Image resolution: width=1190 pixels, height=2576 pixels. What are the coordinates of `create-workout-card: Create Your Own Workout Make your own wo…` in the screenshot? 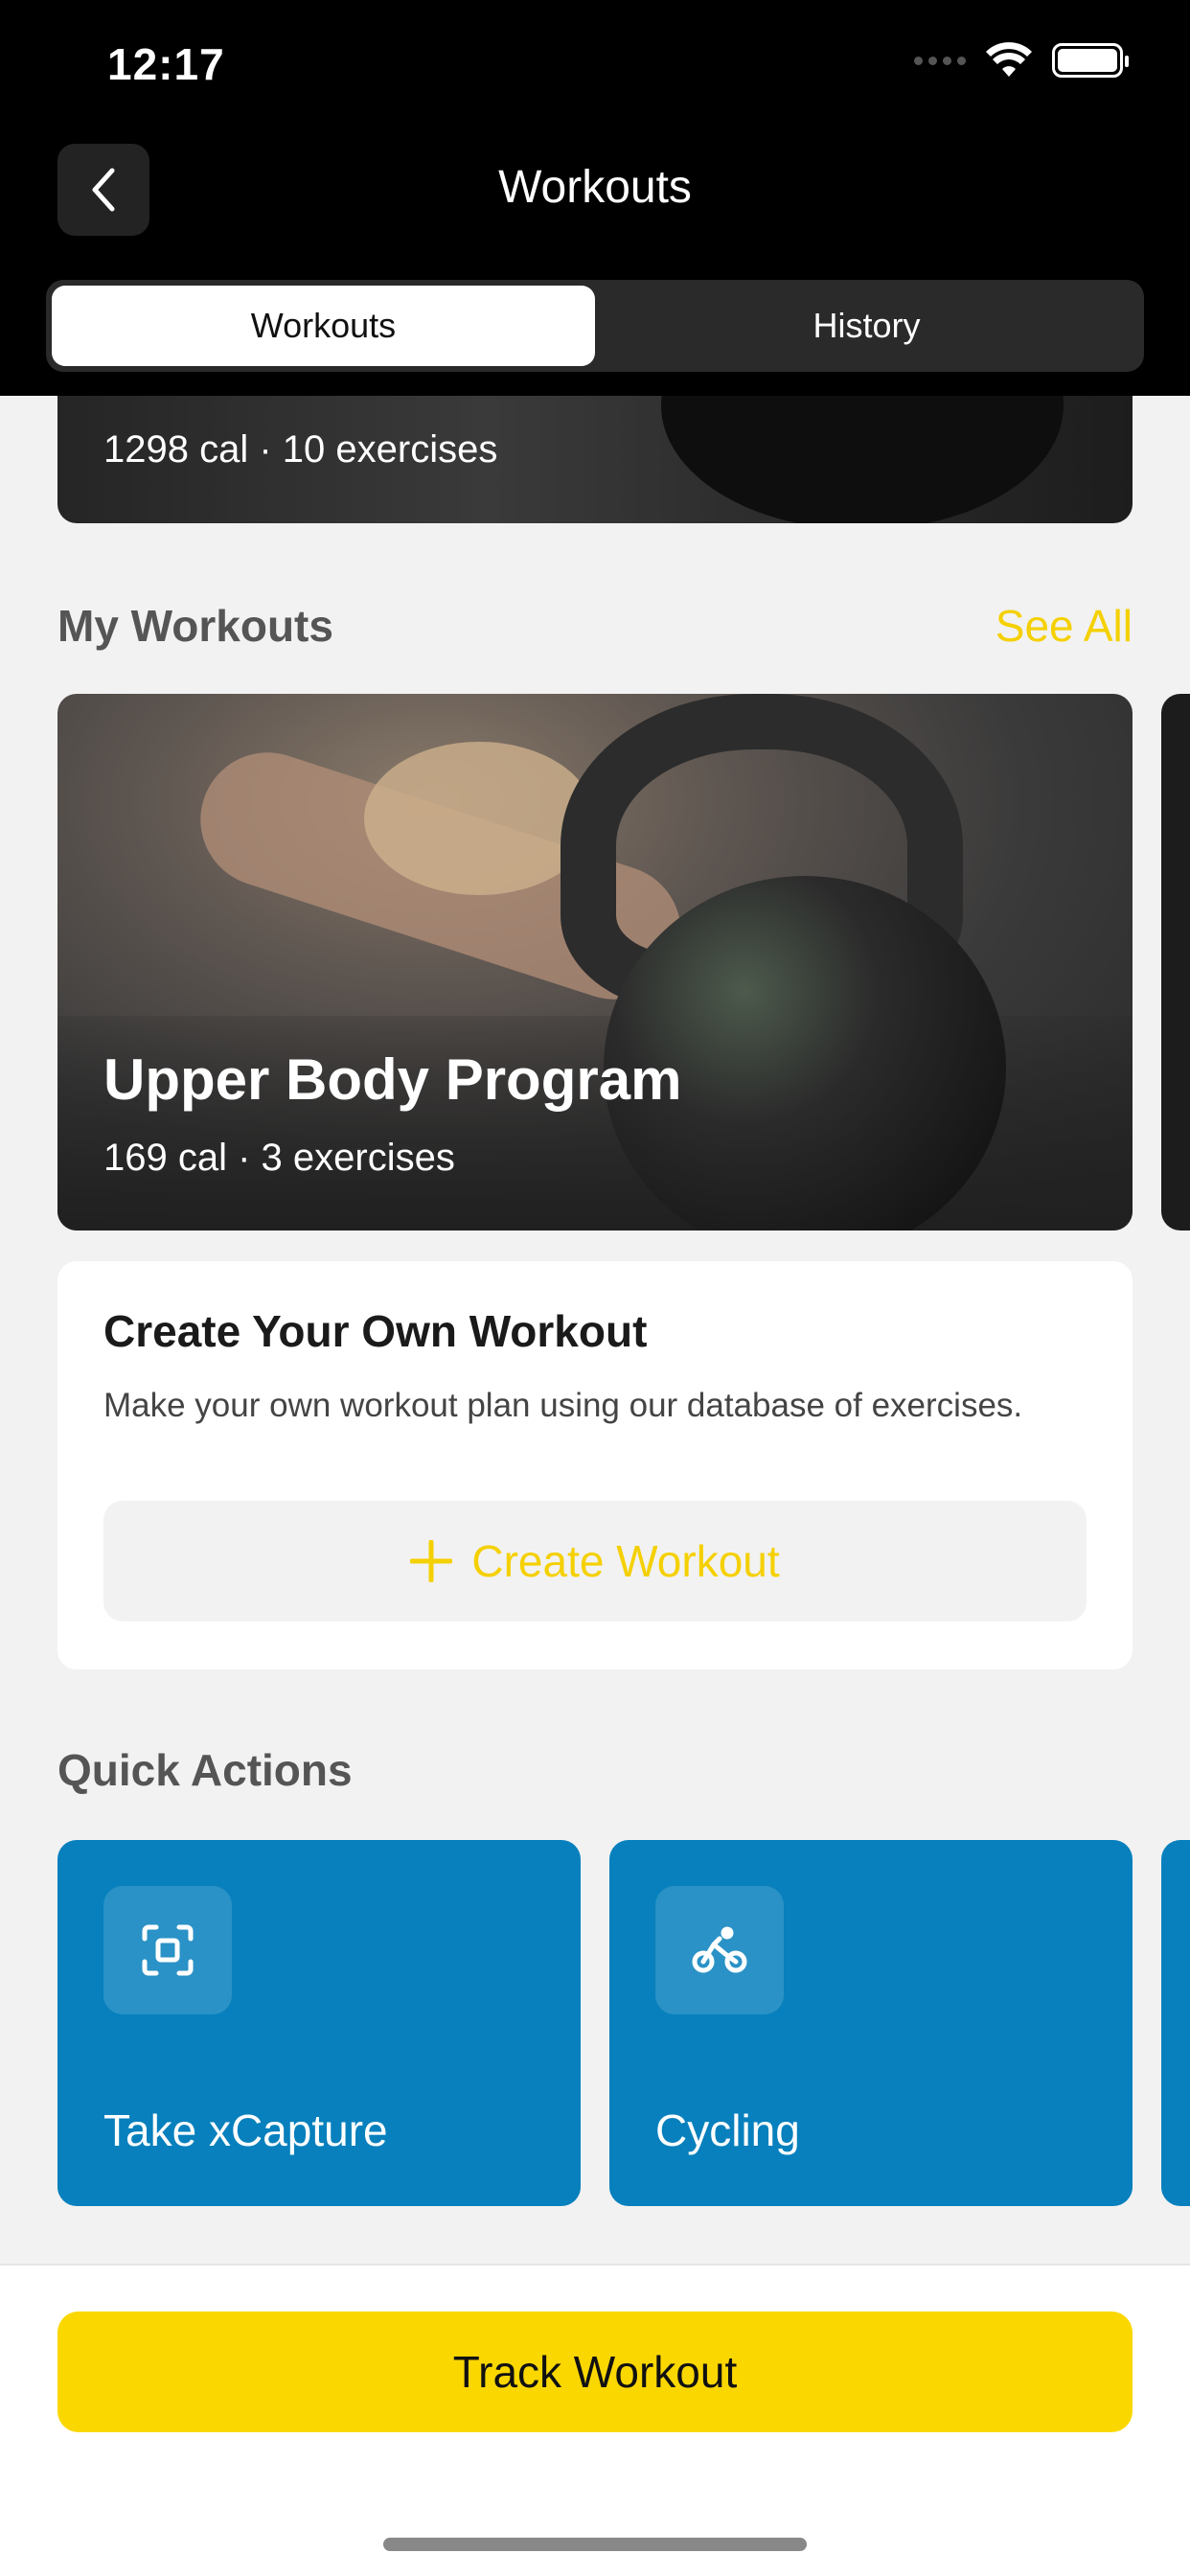 It's located at (595, 1465).